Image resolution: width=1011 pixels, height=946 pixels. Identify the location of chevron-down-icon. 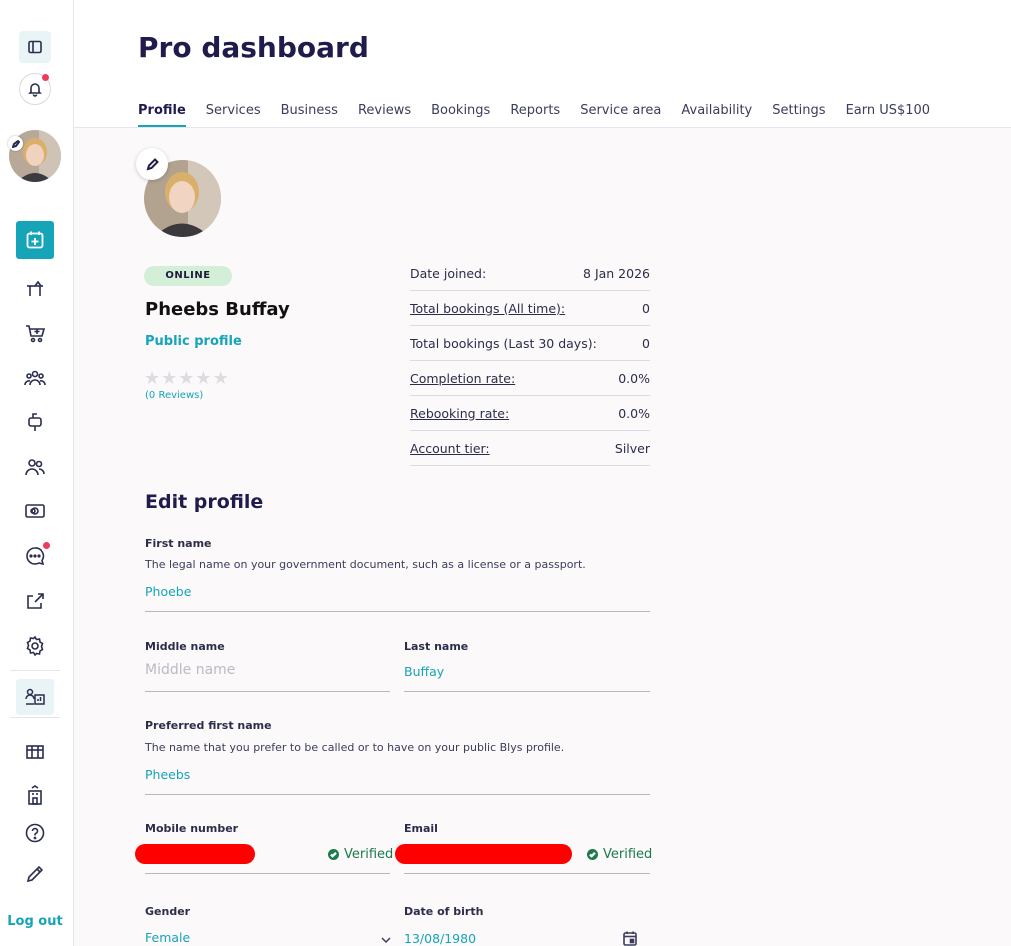
(386, 937).